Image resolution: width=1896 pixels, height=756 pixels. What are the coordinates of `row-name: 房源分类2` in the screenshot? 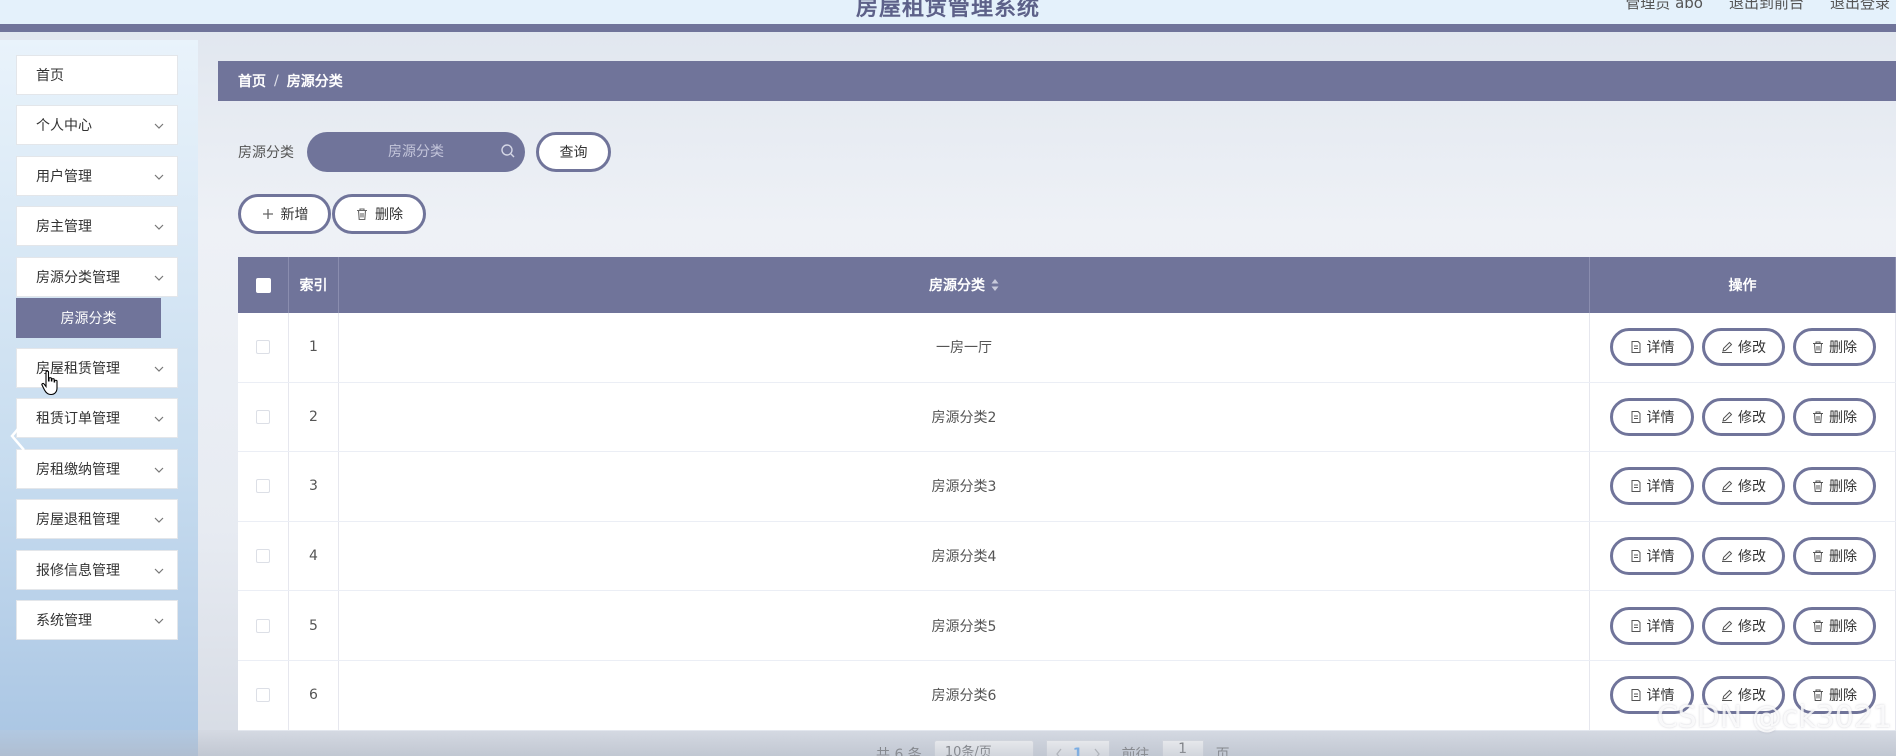 It's located at (964, 417).